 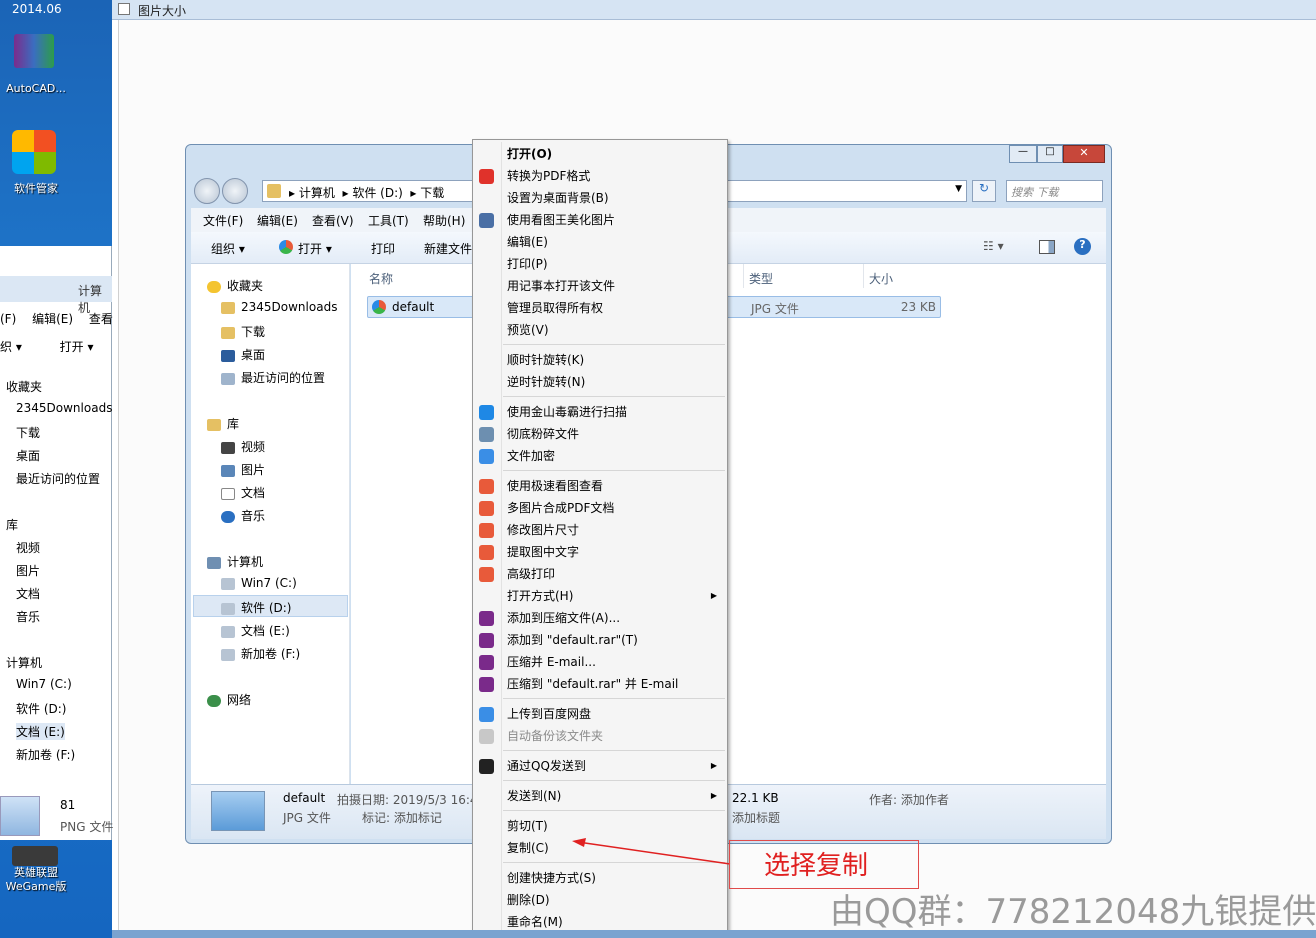 I want to click on nav-item: 桌面, so click(x=243, y=354).